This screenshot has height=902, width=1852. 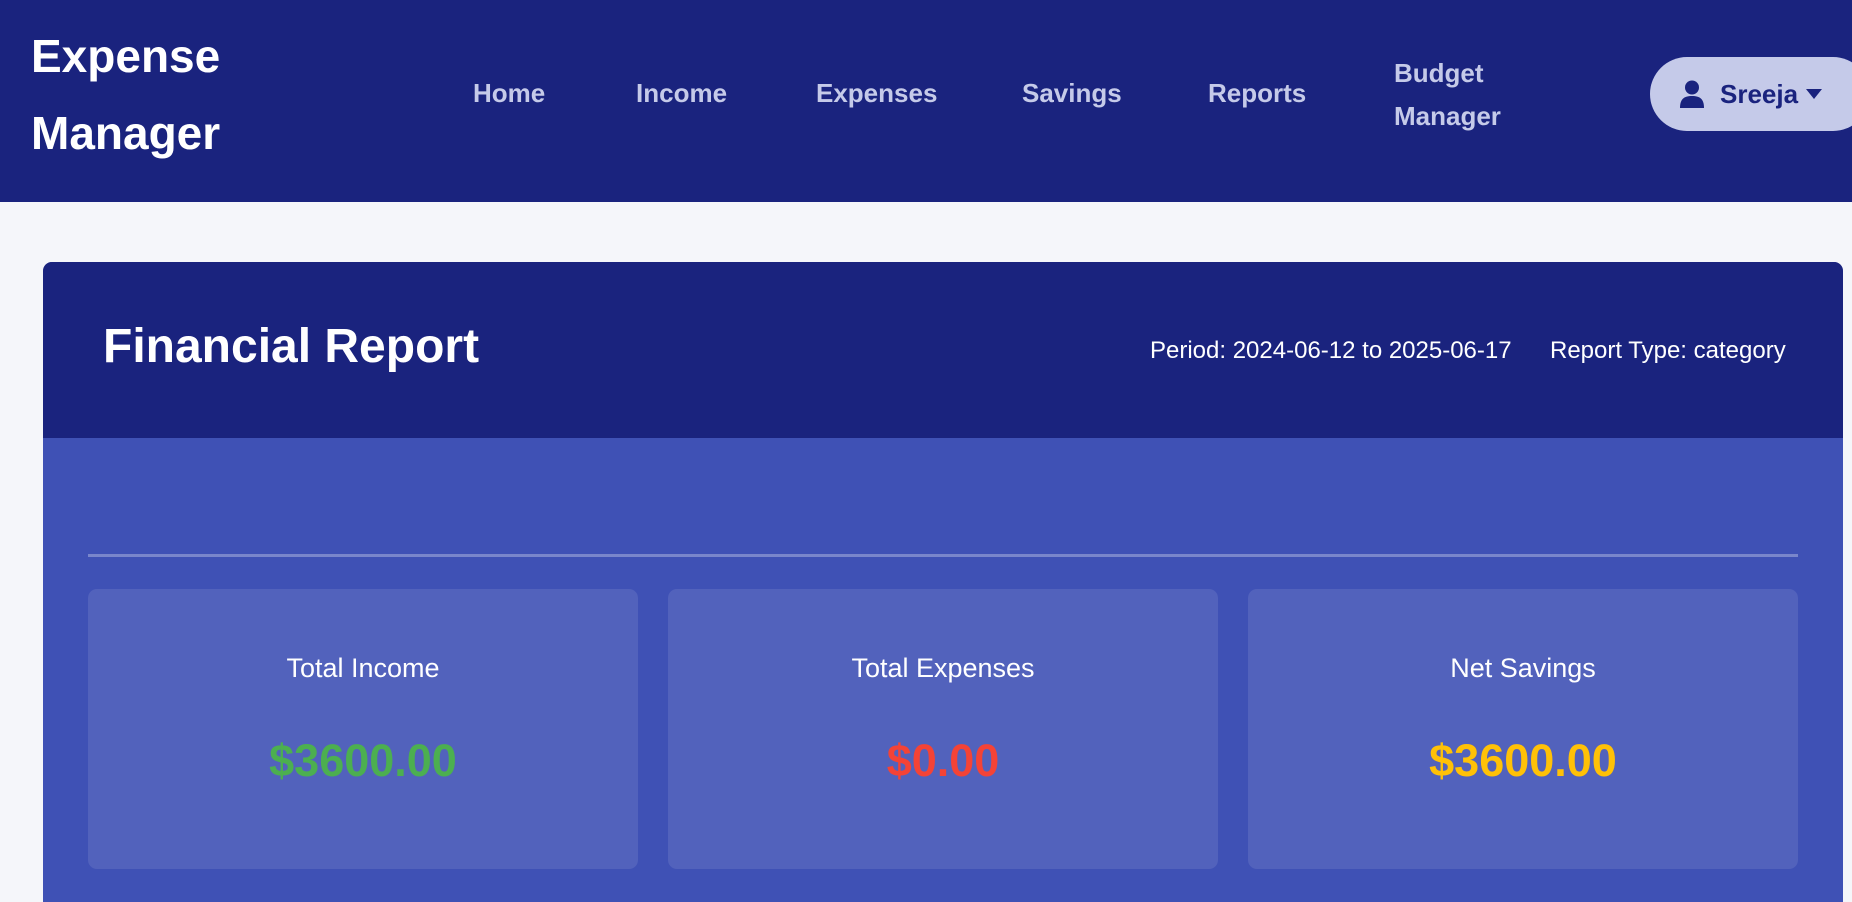 What do you see at coordinates (1464, 95) in the screenshot?
I see `nav-link-budget-manager: Budget Manager` at bounding box center [1464, 95].